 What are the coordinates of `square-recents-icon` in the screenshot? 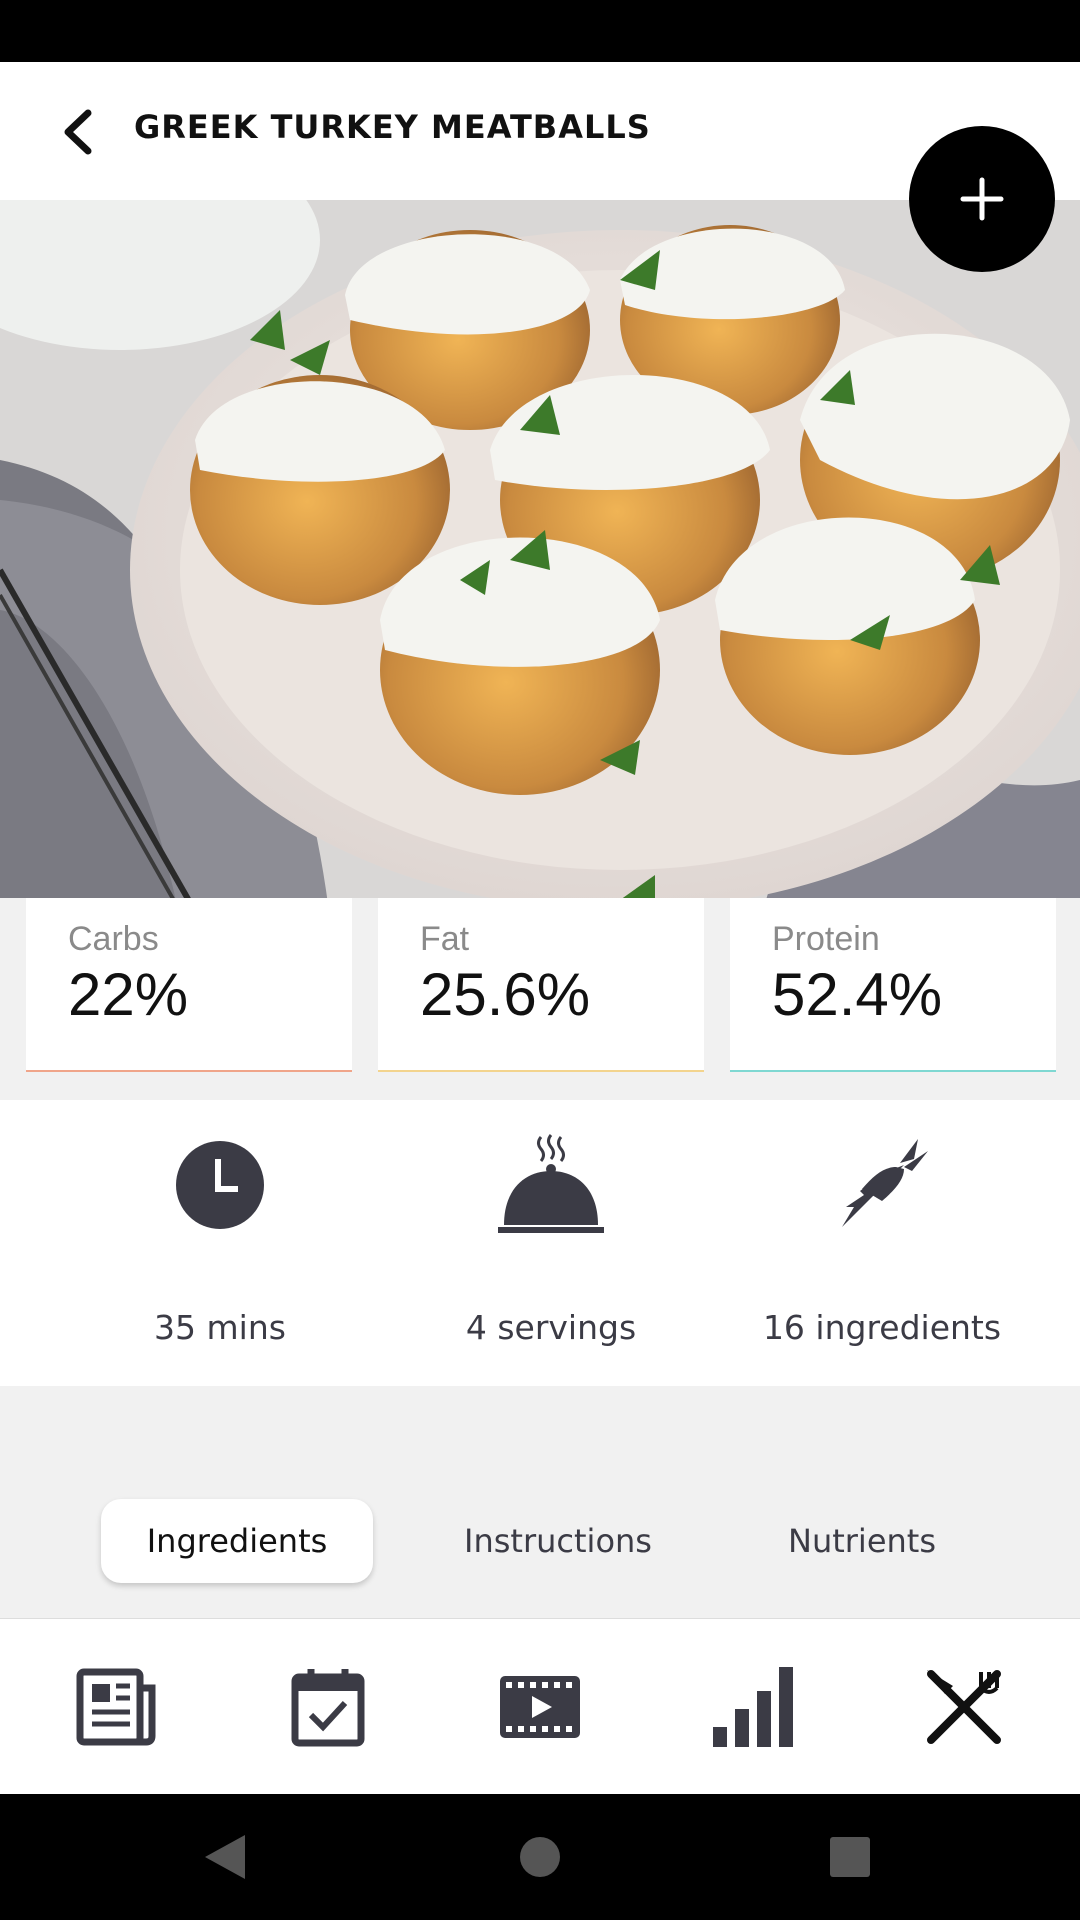 It's located at (850, 1857).